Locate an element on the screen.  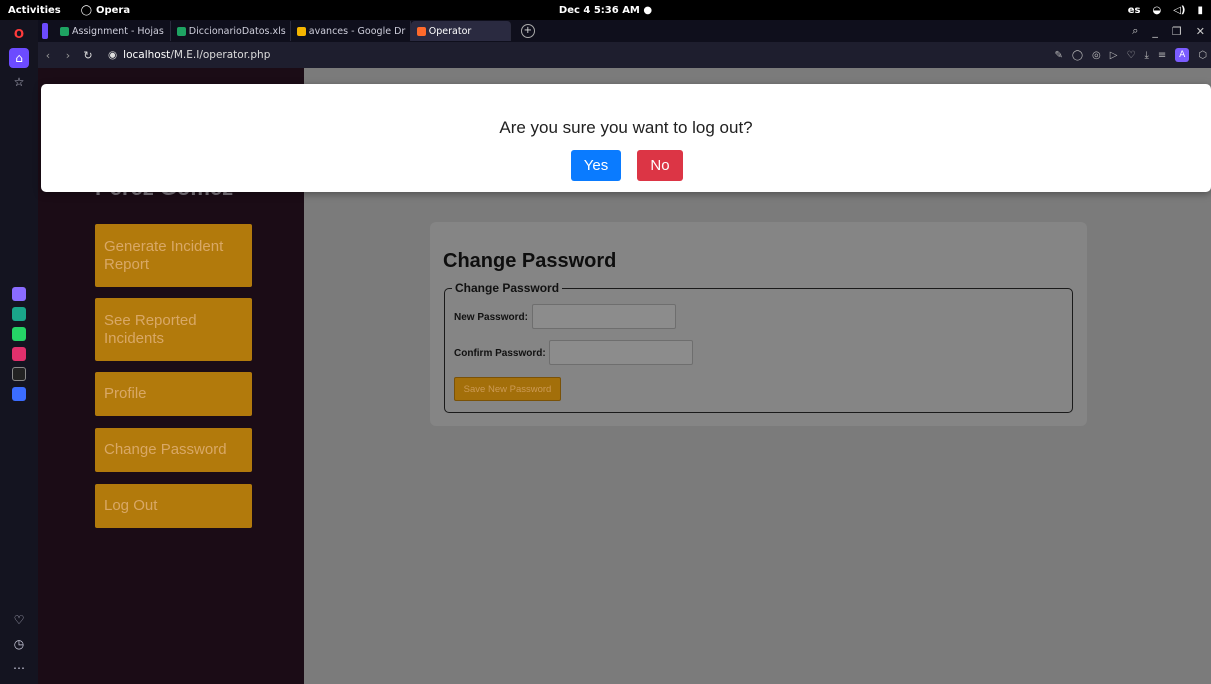
instagram-app-icon is located at coordinates (19, 354).